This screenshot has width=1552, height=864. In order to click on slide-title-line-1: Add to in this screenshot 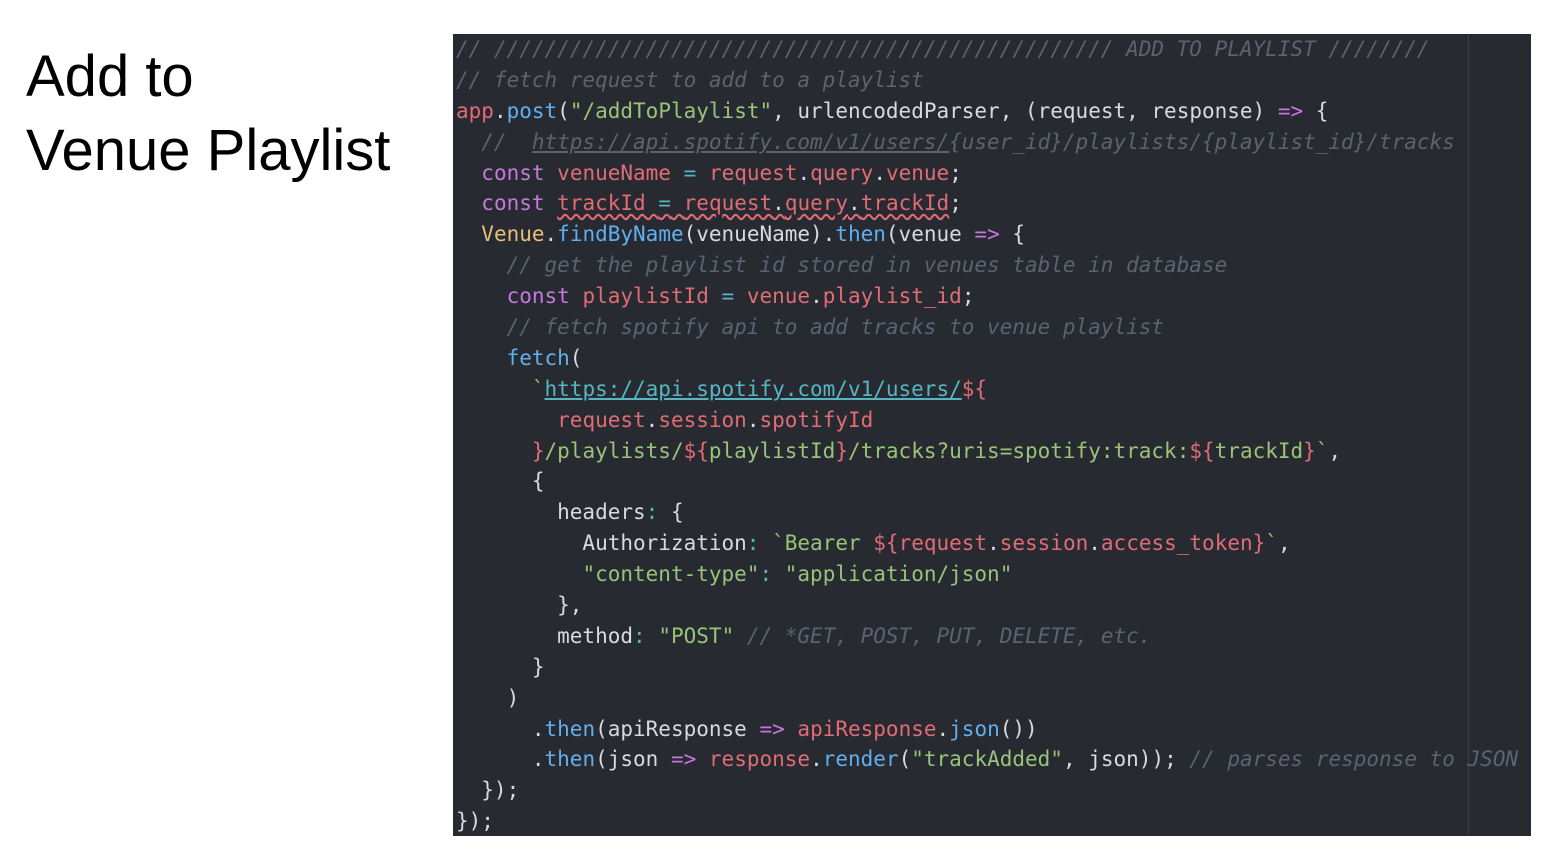, I will do `click(110, 76)`.